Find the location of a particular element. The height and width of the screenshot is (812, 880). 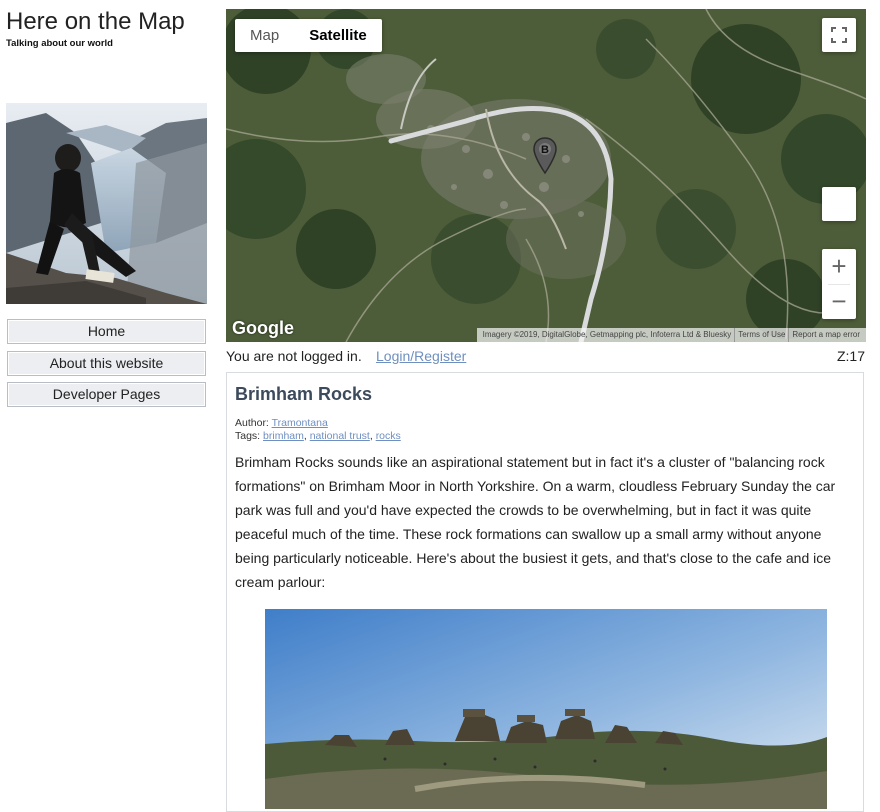

fullscreen-button is located at coordinates (839, 35).